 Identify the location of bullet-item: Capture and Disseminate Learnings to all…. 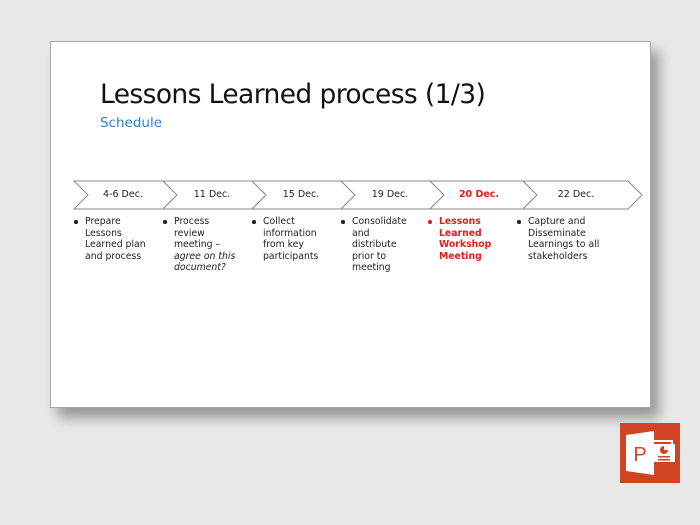
(557, 239).